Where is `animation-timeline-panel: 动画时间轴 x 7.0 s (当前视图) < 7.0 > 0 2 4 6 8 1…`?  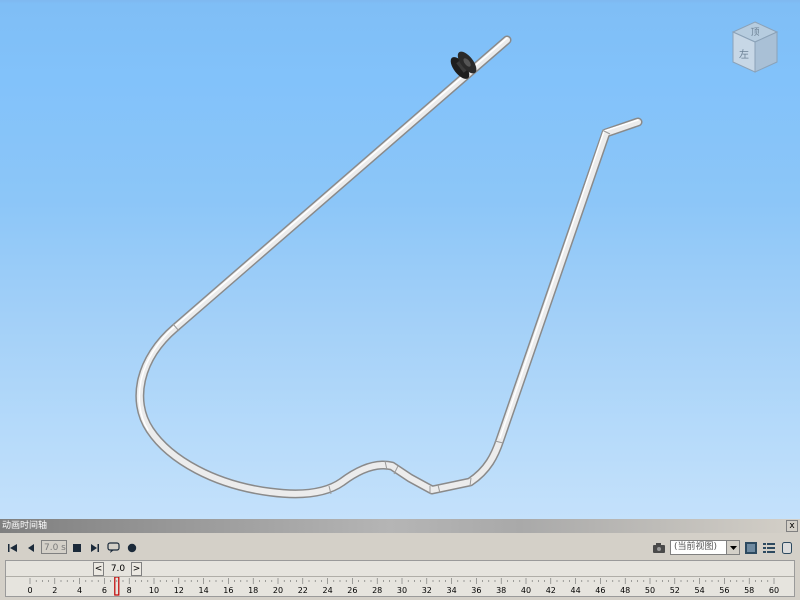 animation-timeline-panel: 动画时间轴 x 7.0 s (当前视图) < 7.0 > 0 2 4 6 8 1… is located at coordinates (400, 559).